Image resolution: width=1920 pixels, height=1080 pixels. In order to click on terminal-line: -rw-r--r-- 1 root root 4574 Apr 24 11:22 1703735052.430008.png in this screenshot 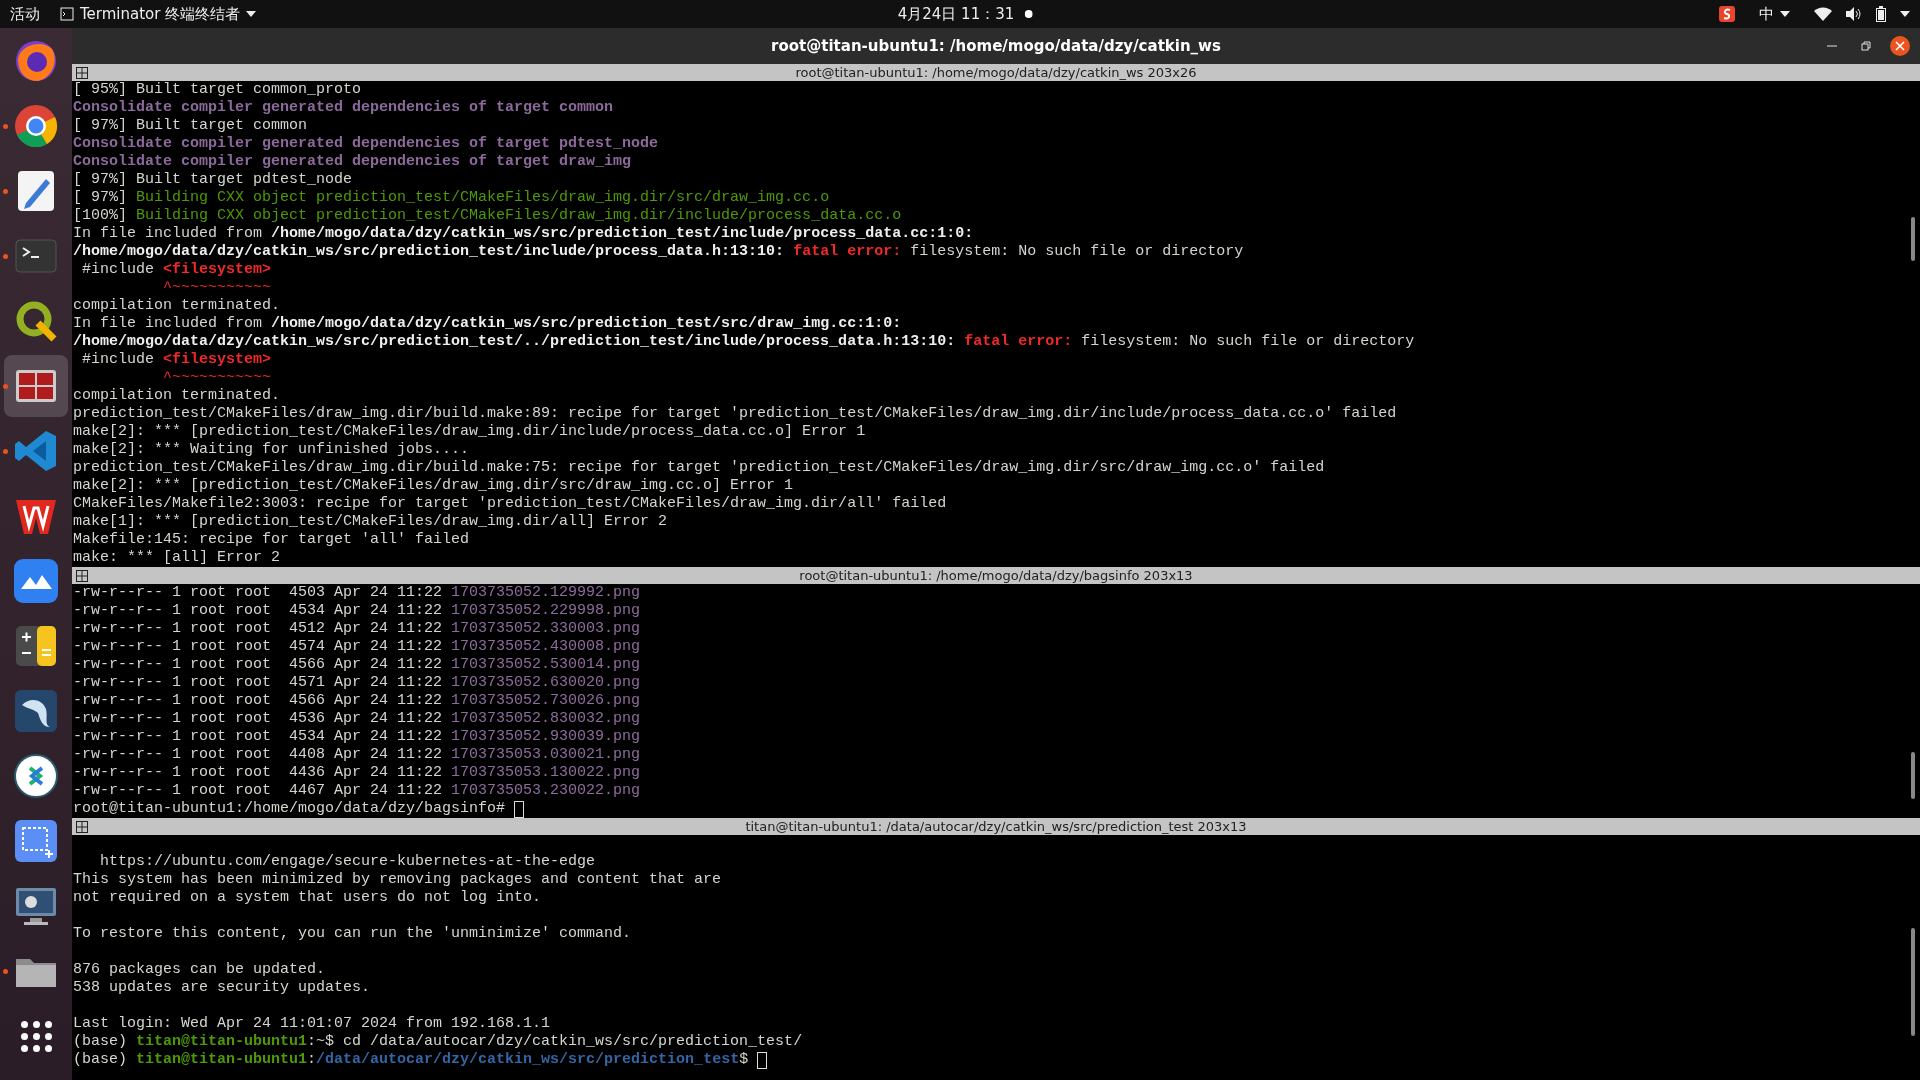, I will do `click(357, 647)`.